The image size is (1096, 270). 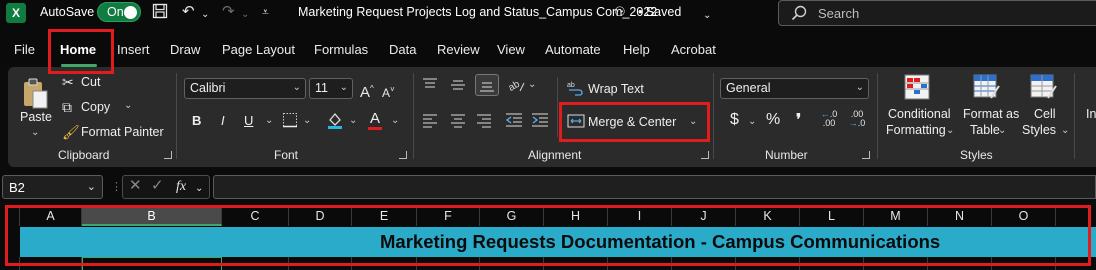 I want to click on align-center-icon, so click(x=458, y=121).